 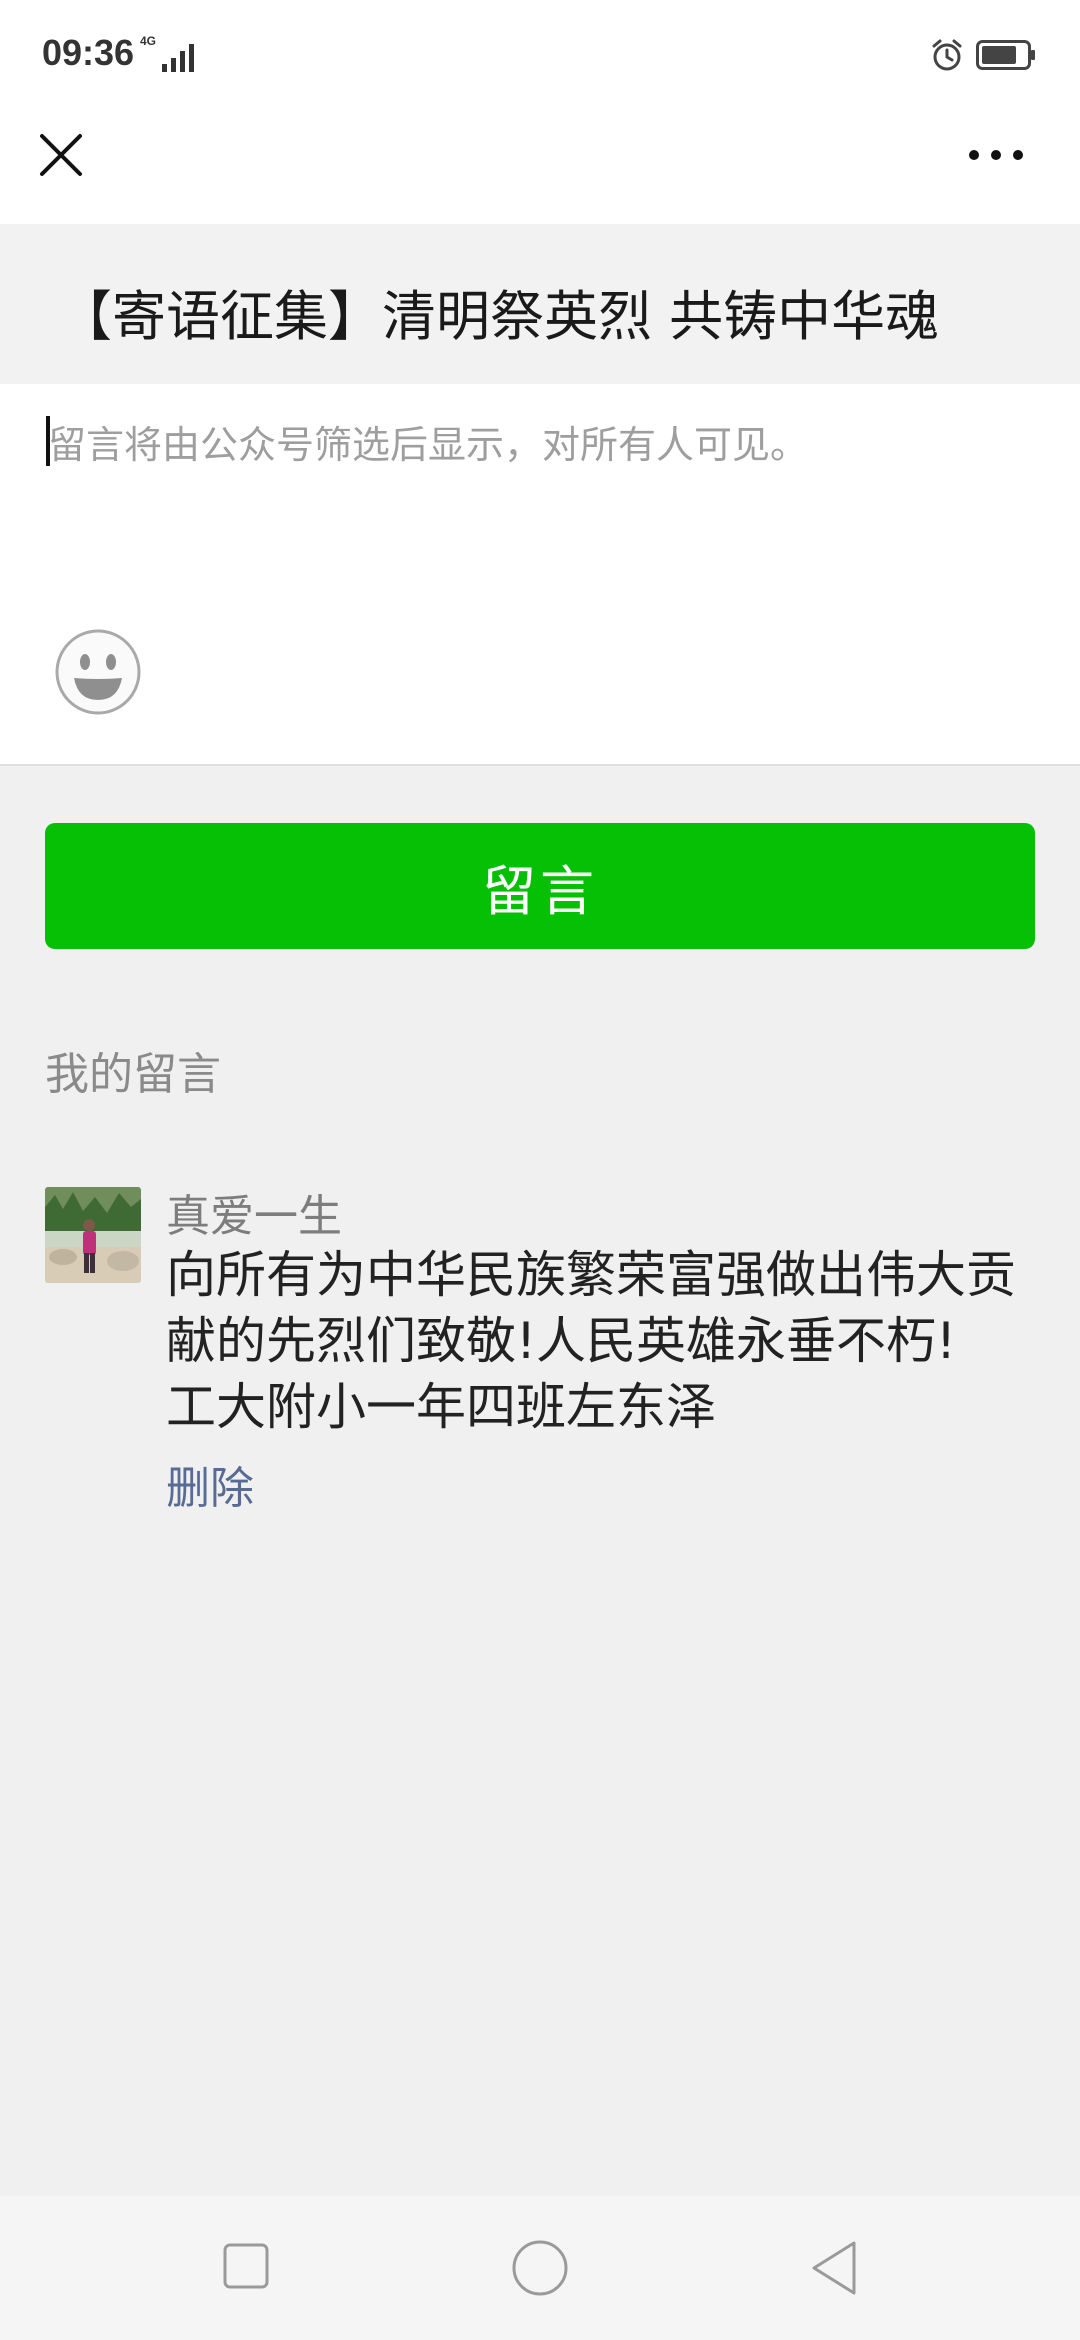 What do you see at coordinates (1005, 55) in the screenshot?
I see `battery-icon` at bounding box center [1005, 55].